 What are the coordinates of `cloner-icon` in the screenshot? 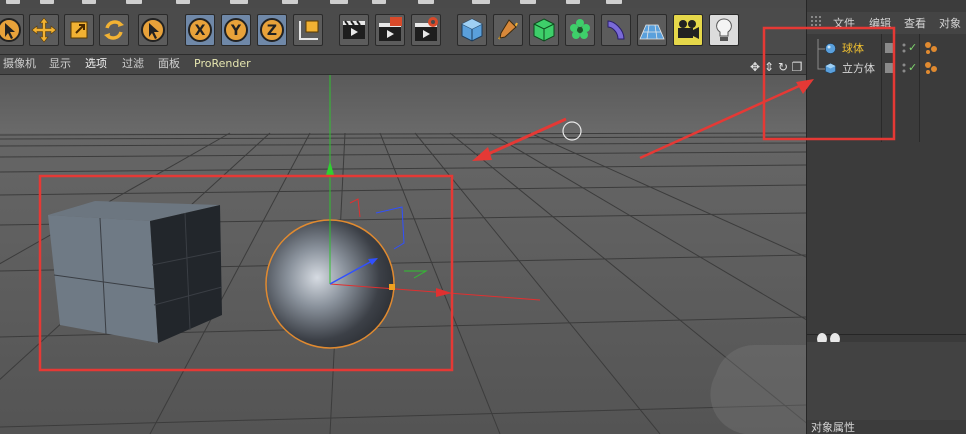 It's located at (580, 29).